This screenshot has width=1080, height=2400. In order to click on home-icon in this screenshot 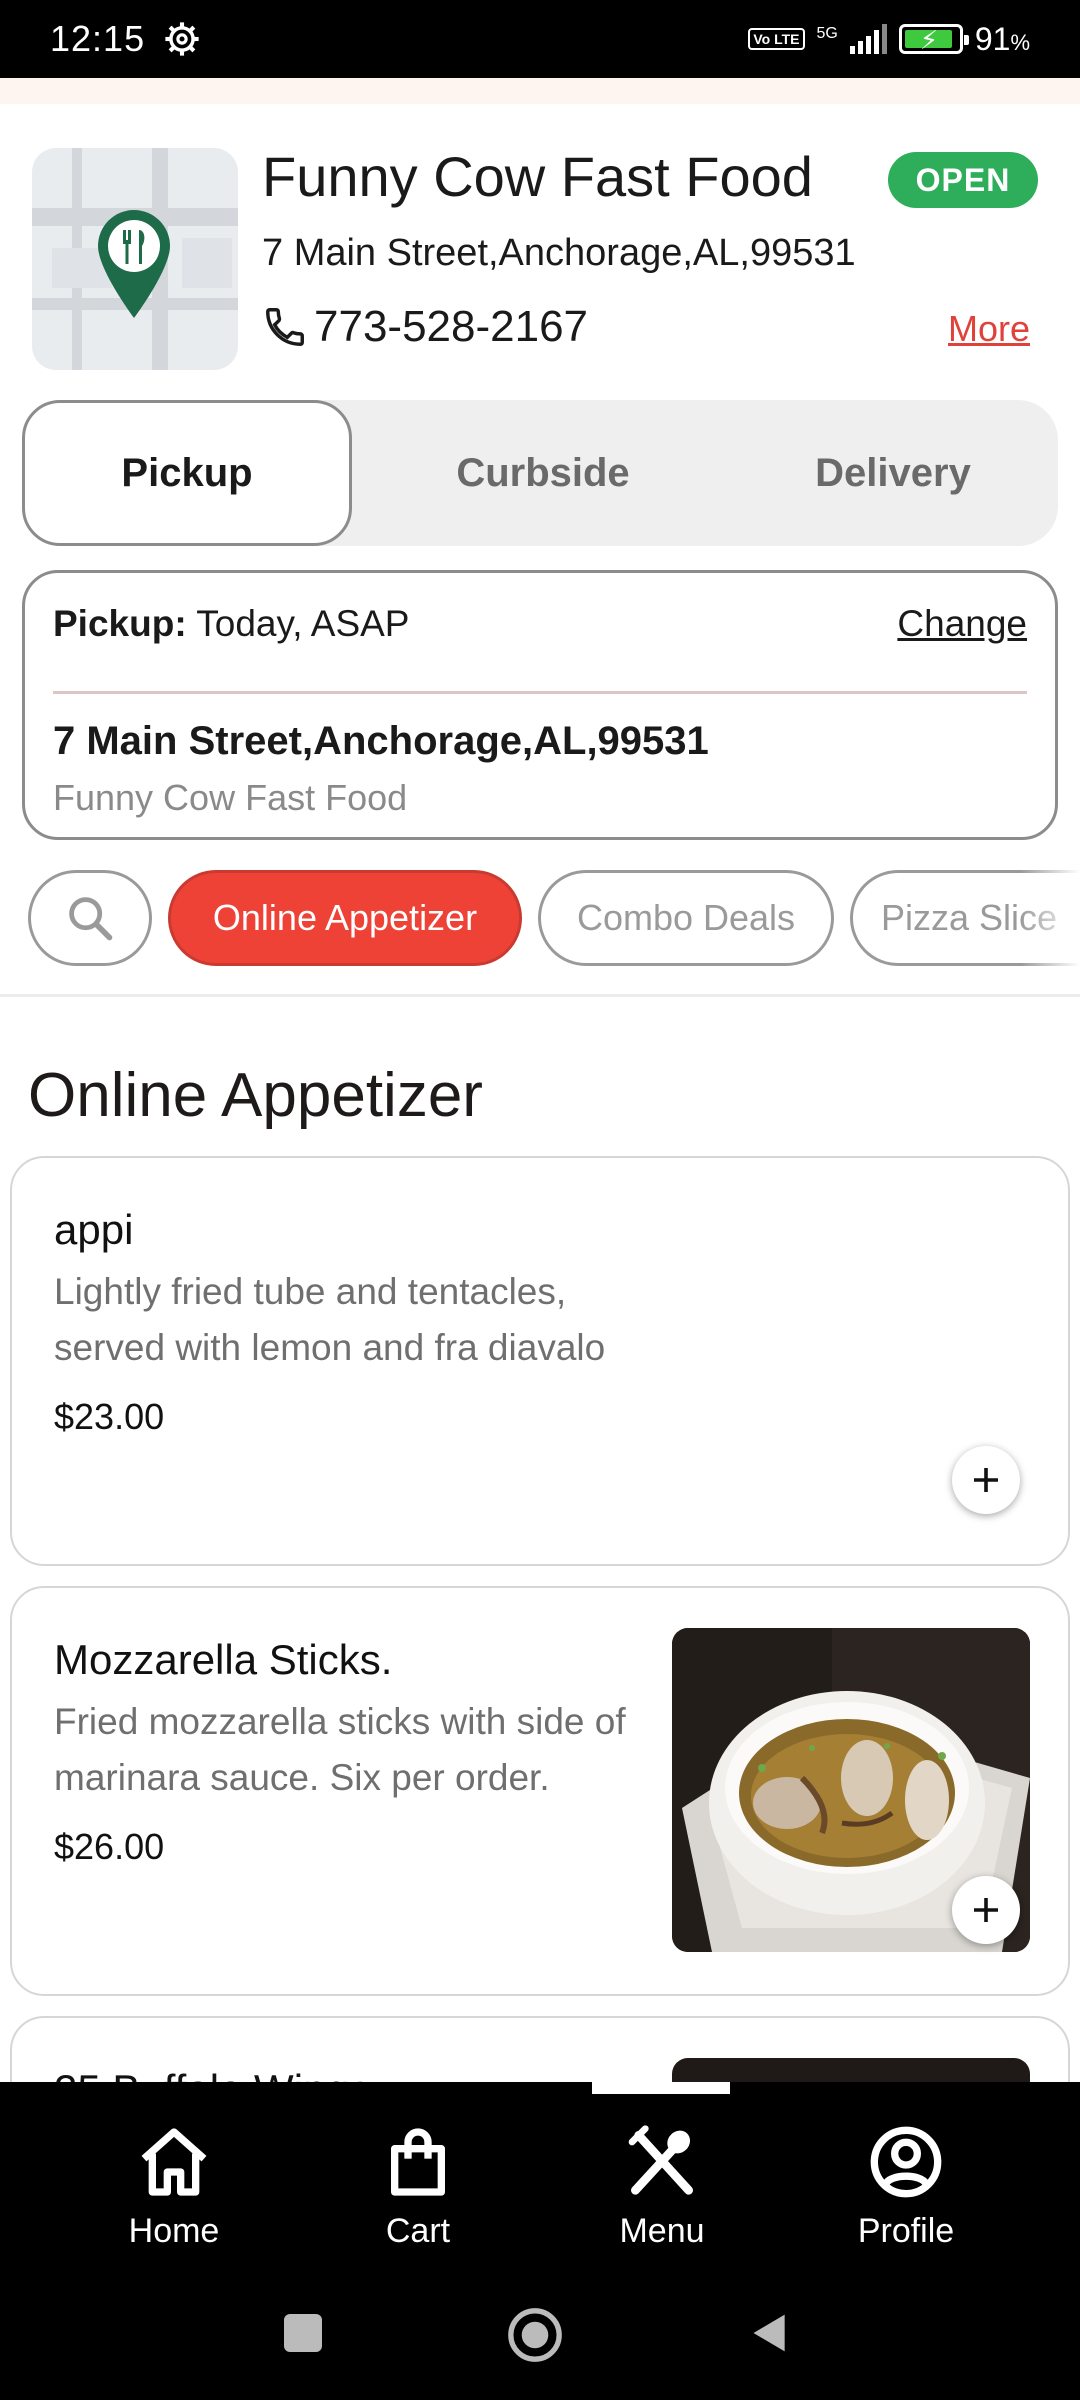, I will do `click(174, 2162)`.